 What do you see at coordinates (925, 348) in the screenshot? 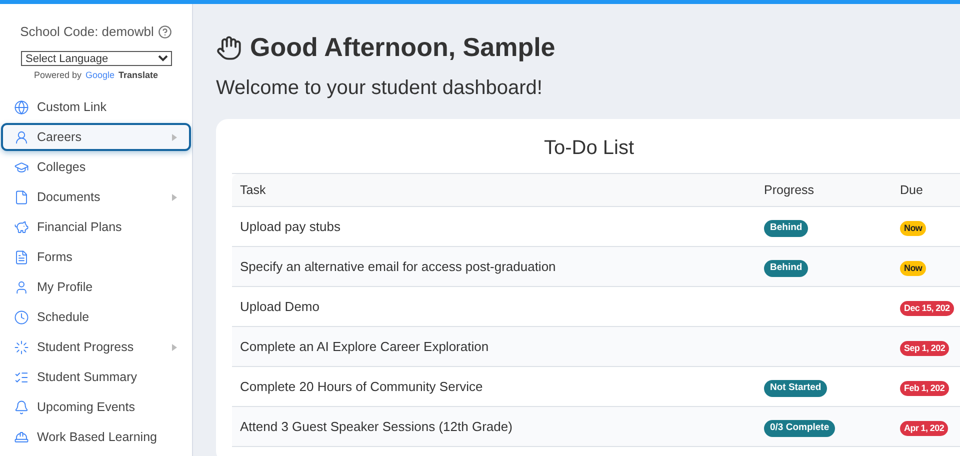
I see `due-badge: Sep 1, 202` at bounding box center [925, 348].